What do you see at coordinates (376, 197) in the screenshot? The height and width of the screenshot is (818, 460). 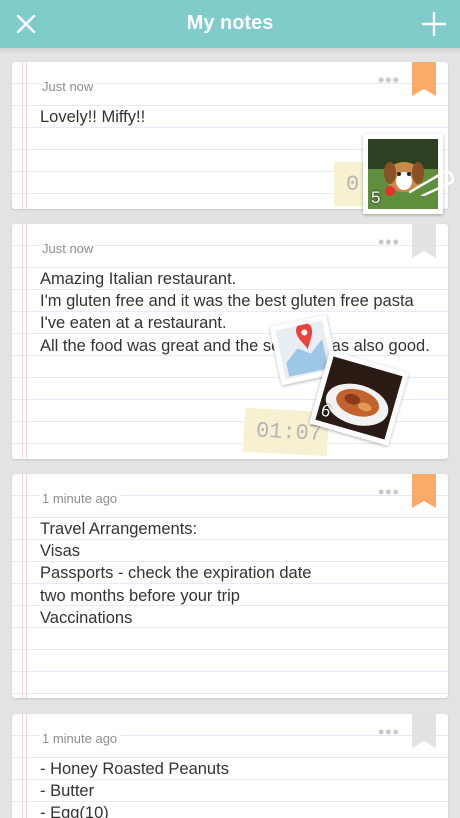 I see `photo-count: 5` at bounding box center [376, 197].